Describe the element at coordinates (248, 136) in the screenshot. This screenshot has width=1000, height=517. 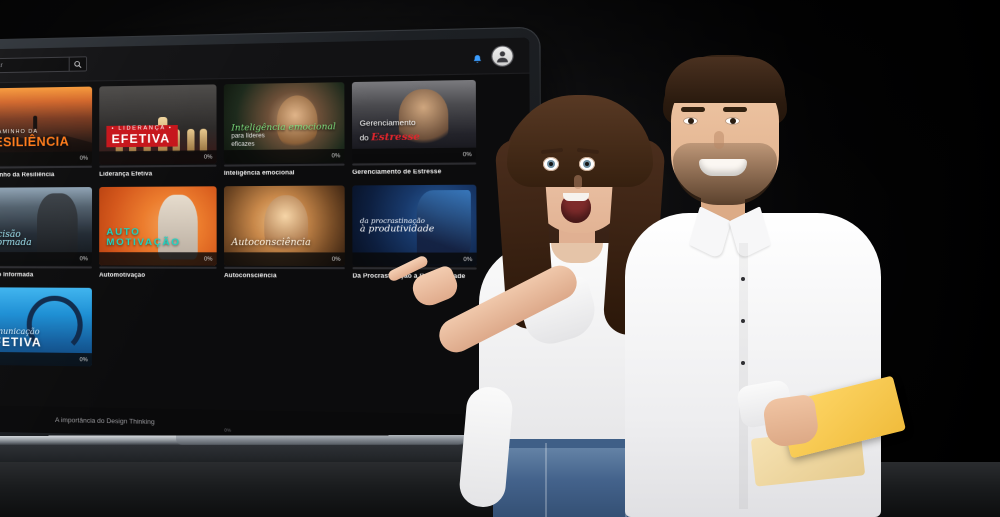
I see `caption-sub1: para líderes` at that location.